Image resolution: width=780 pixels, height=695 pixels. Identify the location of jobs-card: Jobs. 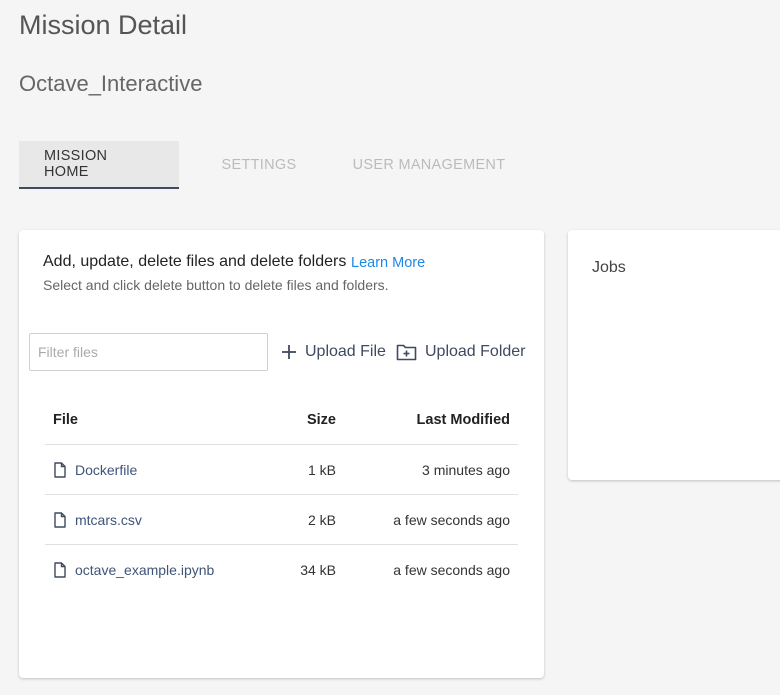
(674, 355).